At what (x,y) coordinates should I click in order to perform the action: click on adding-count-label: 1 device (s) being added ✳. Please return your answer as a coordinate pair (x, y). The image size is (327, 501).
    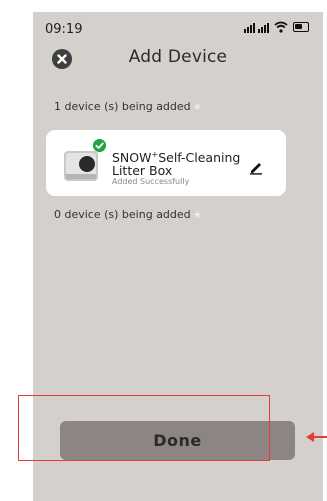
    Looking at the image, I should click on (127, 106).